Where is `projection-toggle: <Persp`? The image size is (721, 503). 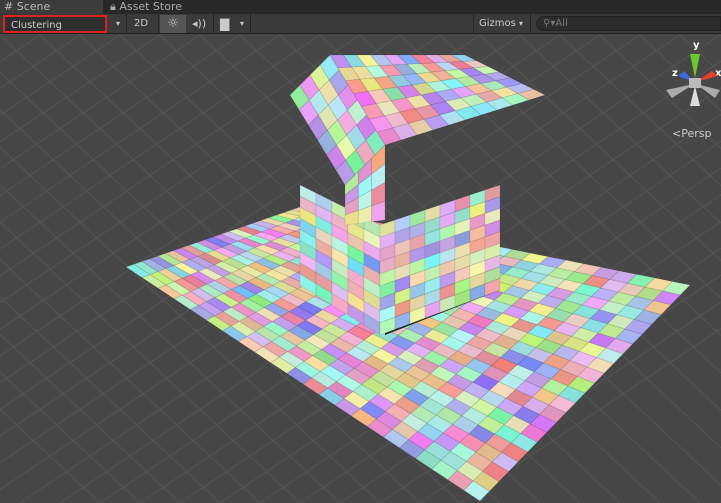 projection-toggle: <Persp is located at coordinates (691, 133).